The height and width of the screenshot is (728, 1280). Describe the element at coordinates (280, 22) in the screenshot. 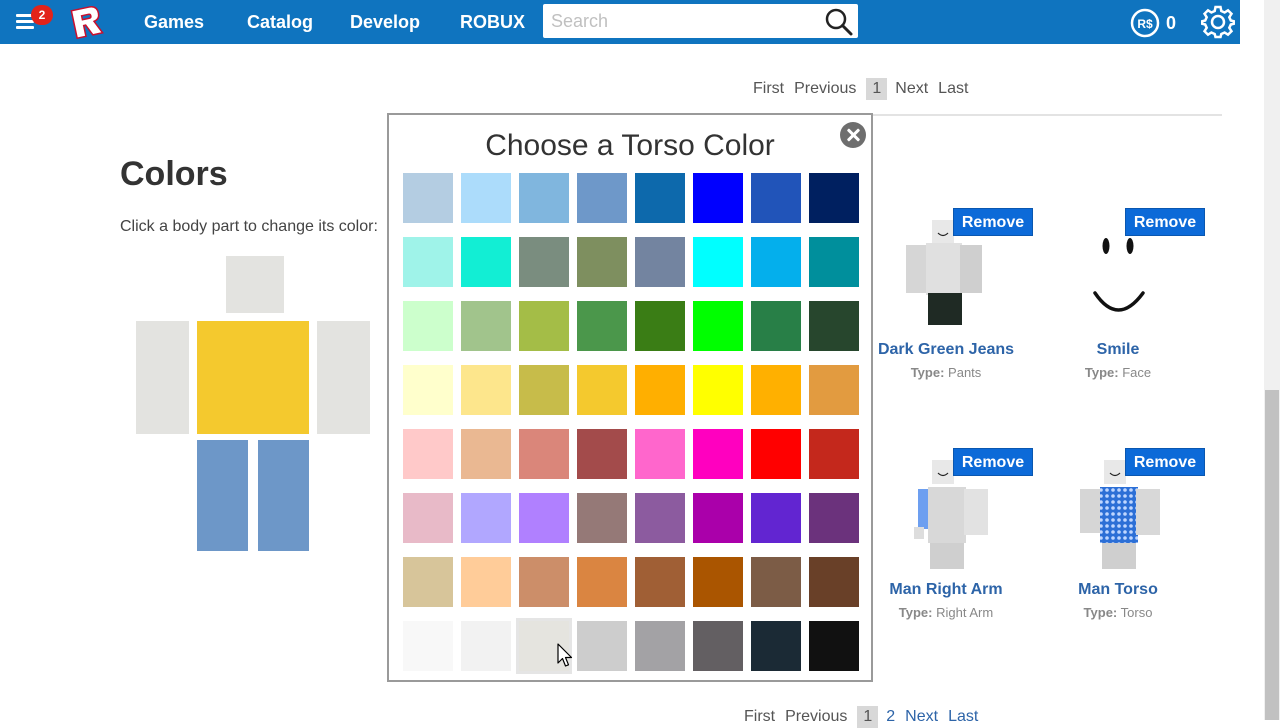

I see `nav-catalog: Catalog` at that location.